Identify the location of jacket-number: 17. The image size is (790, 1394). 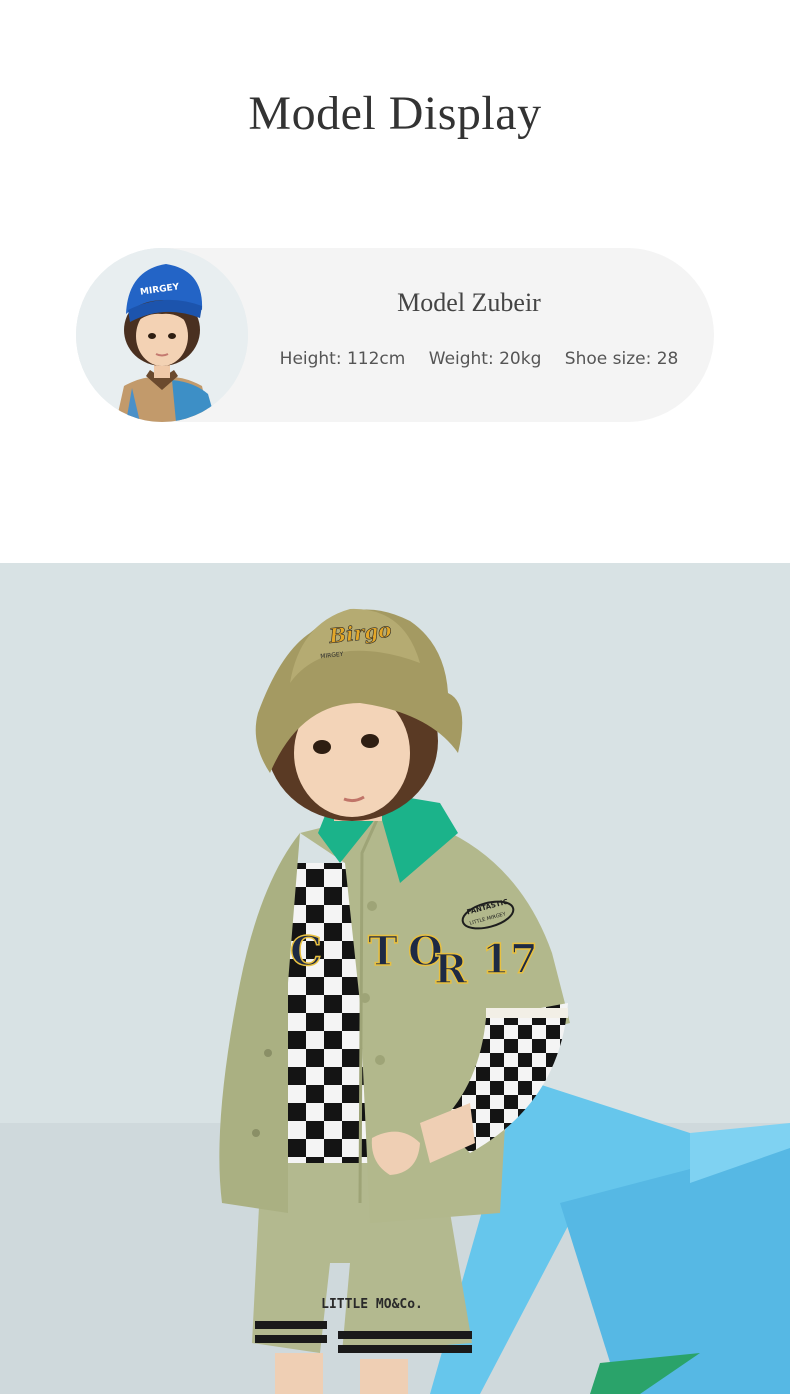
(510, 959).